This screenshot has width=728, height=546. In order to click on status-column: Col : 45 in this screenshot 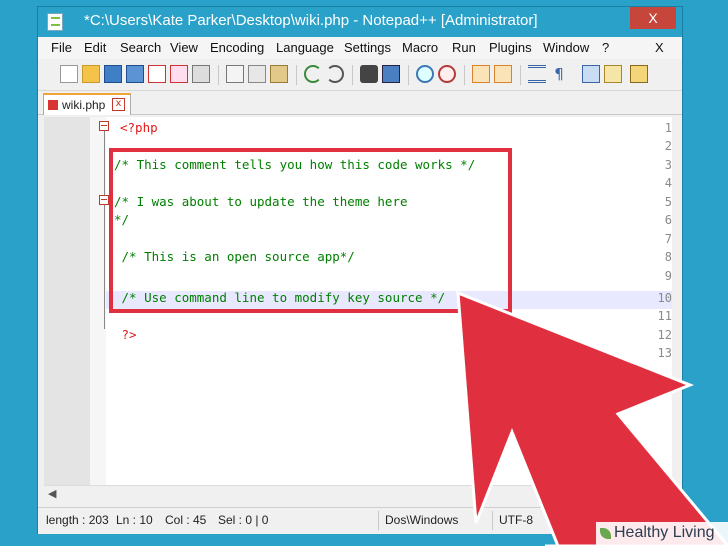, I will do `click(186, 520)`.